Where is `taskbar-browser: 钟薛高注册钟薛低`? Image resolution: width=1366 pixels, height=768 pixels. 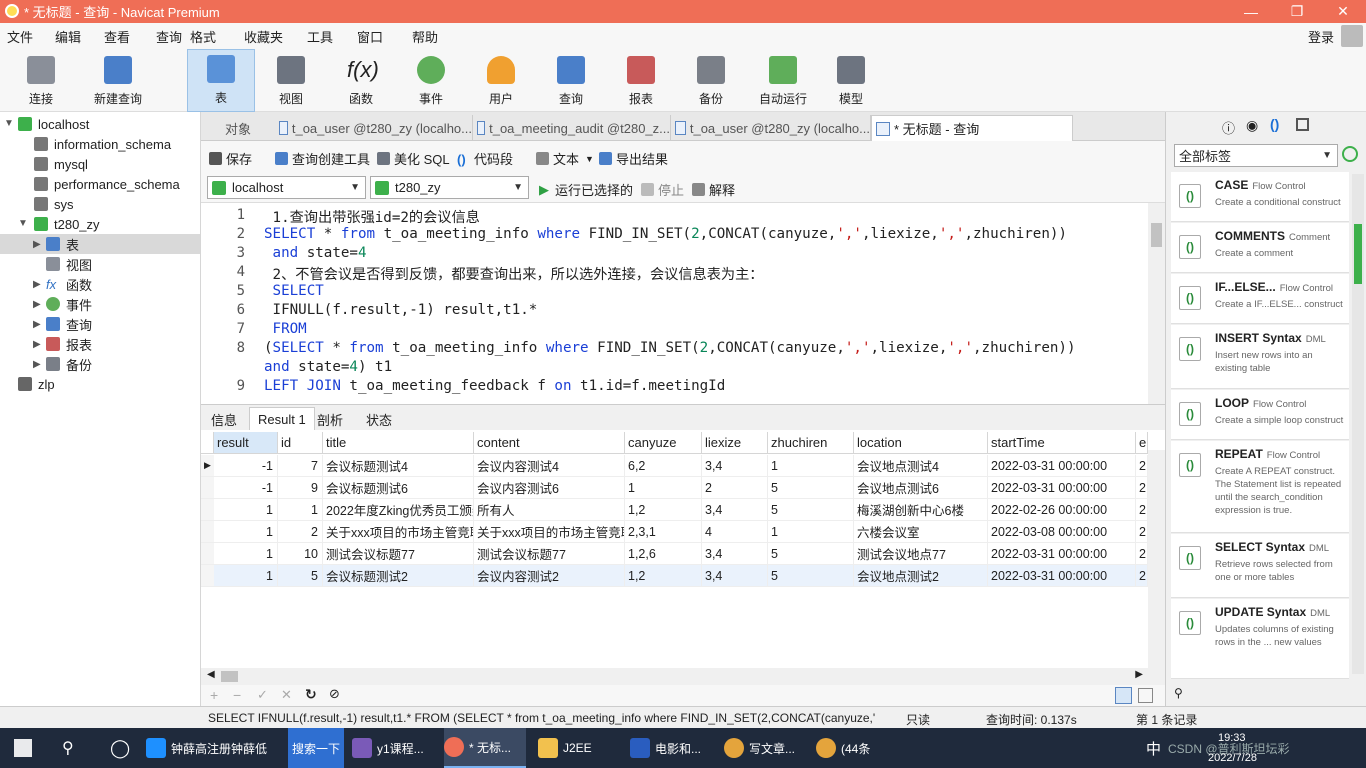 taskbar-browser: 钟薛高注册钟薛低 is located at coordinates (216, 748).